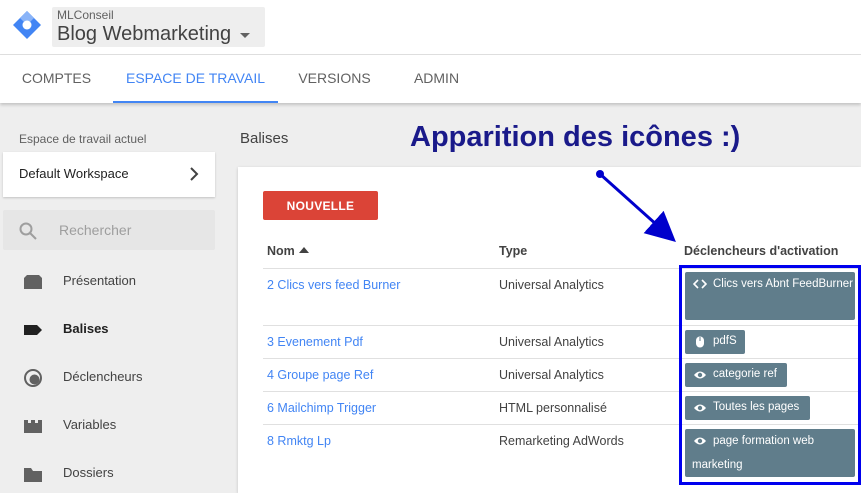  Describe the element at coordinates (761, 251) in the screenshot. I see `column-header-triggers: Déclencheurs d'activation` at that location.